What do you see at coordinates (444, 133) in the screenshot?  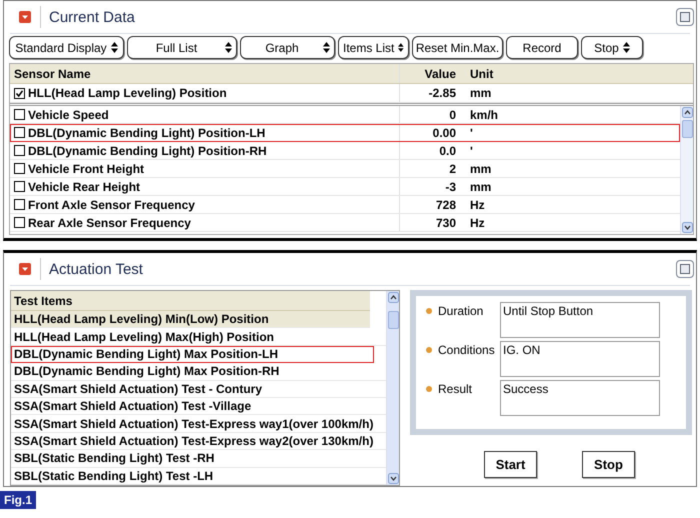 I see `sensor-value: 0.00` at bounding box center [444, 133].